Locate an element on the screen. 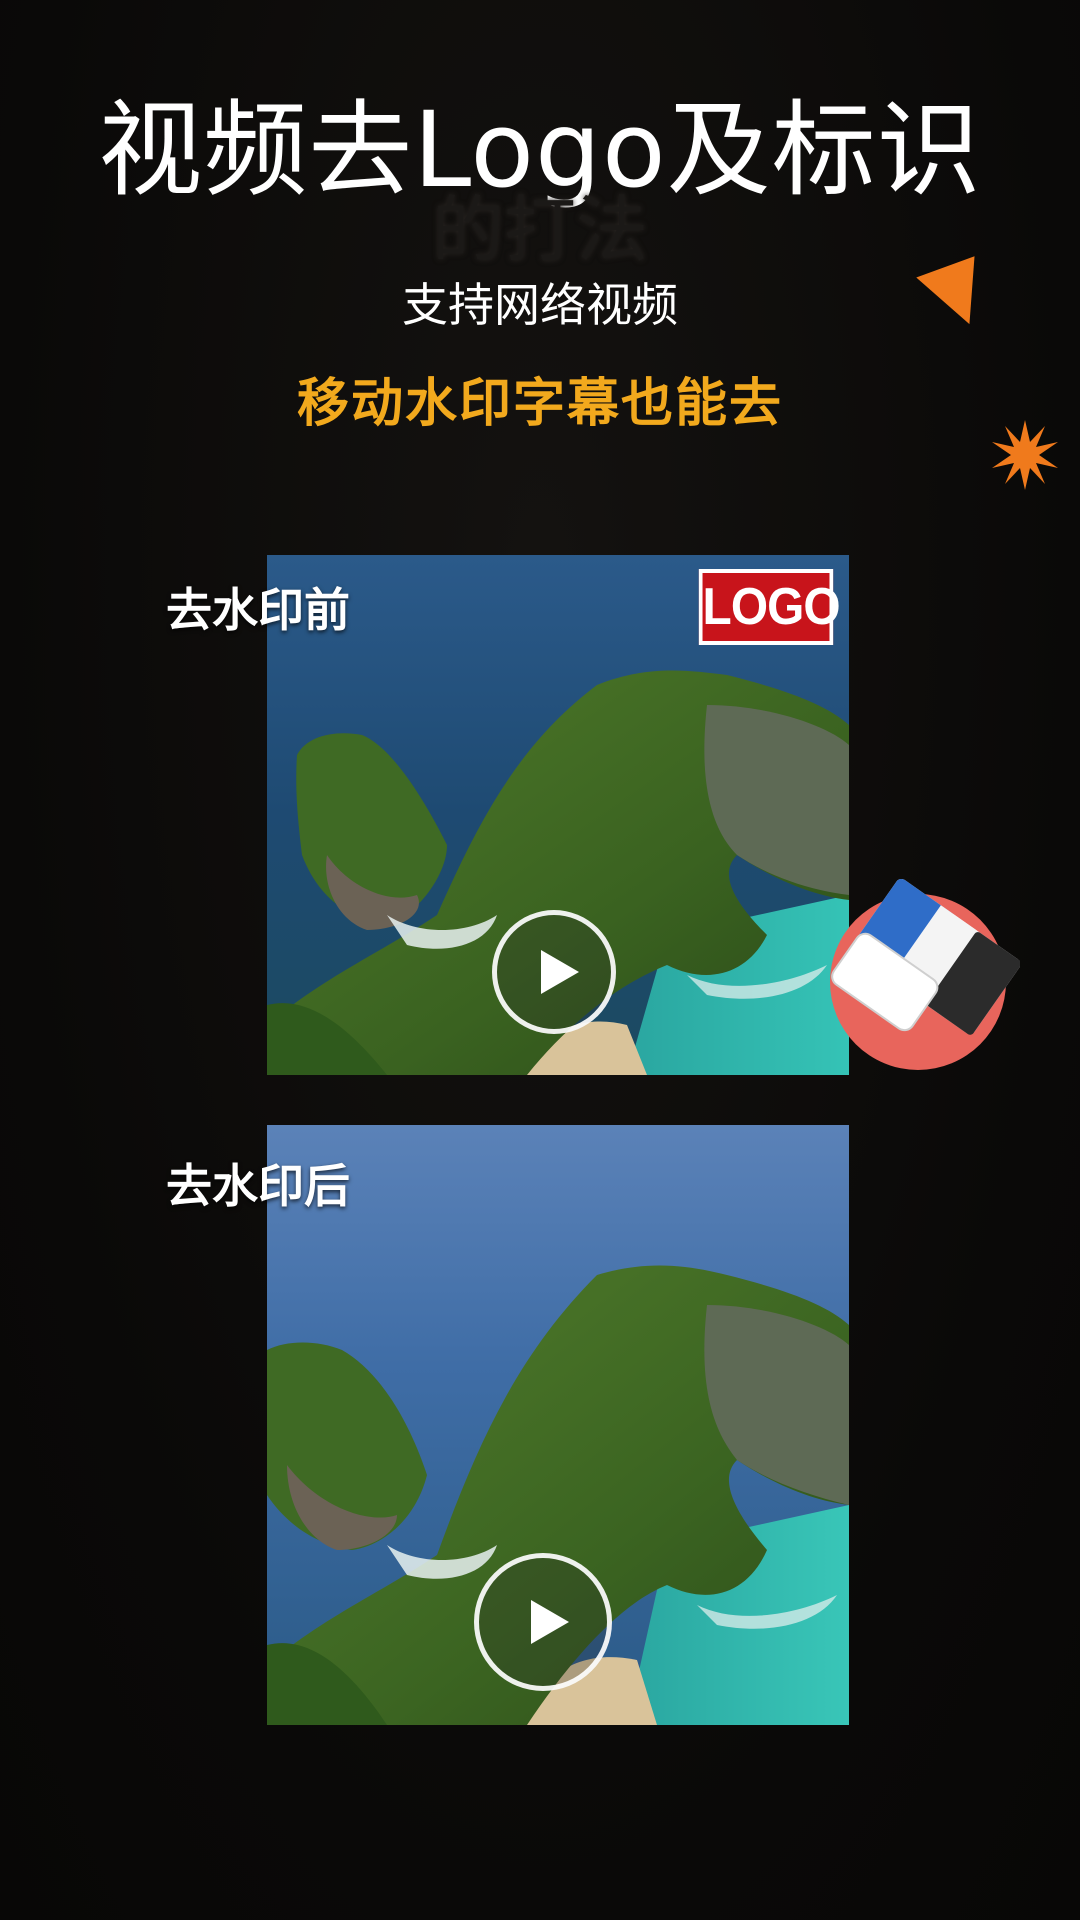 This screenshot has height=1920, width=1080. starburst-decoration-icon is located at coordinates (1025, 455).